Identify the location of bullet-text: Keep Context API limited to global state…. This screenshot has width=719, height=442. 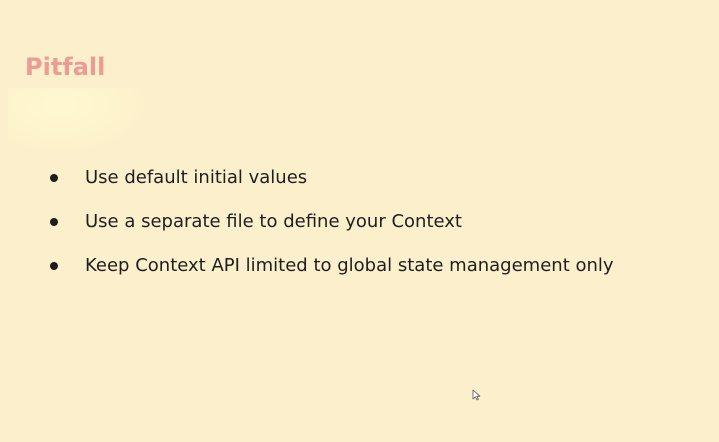
(349, 265).